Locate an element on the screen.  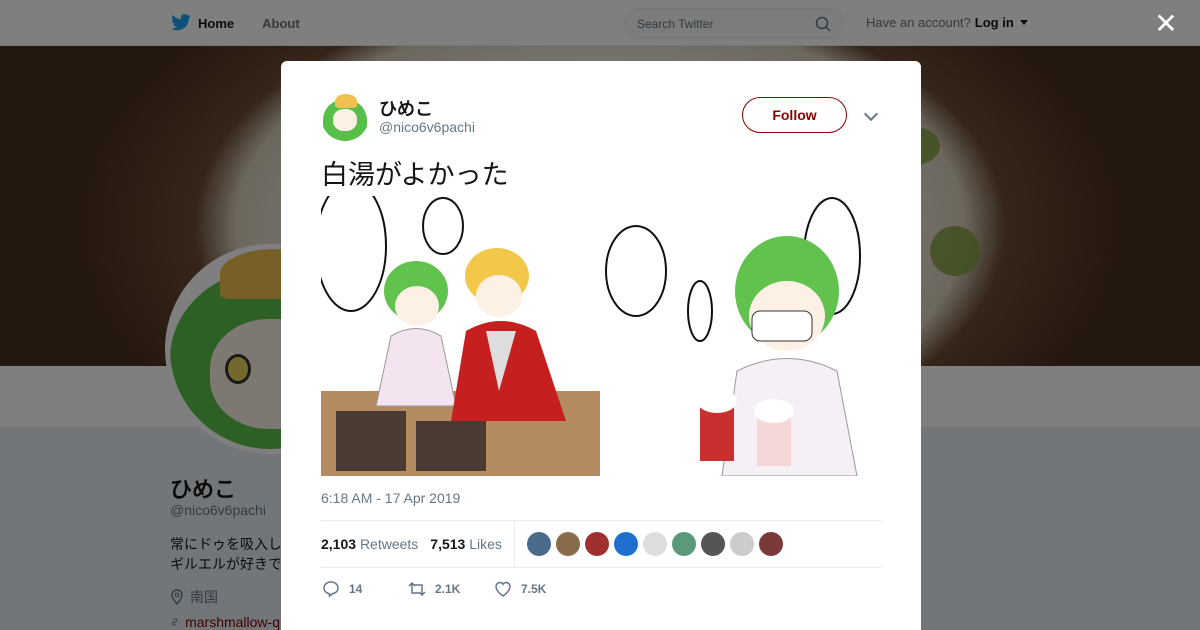
tweet-stats: 2,103 Retweets 7,513 Likes is located at coordinates (601, 544).